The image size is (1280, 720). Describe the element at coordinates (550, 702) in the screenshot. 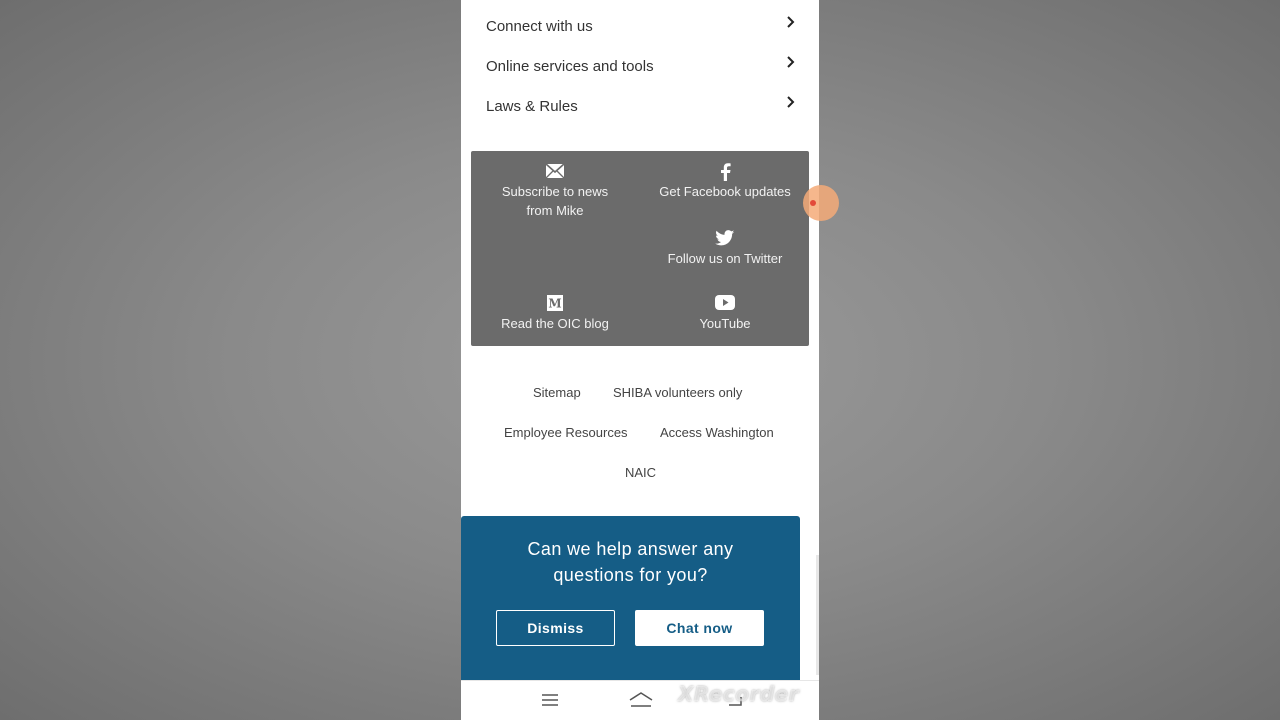

I see `recent-apps-icon` at that location.